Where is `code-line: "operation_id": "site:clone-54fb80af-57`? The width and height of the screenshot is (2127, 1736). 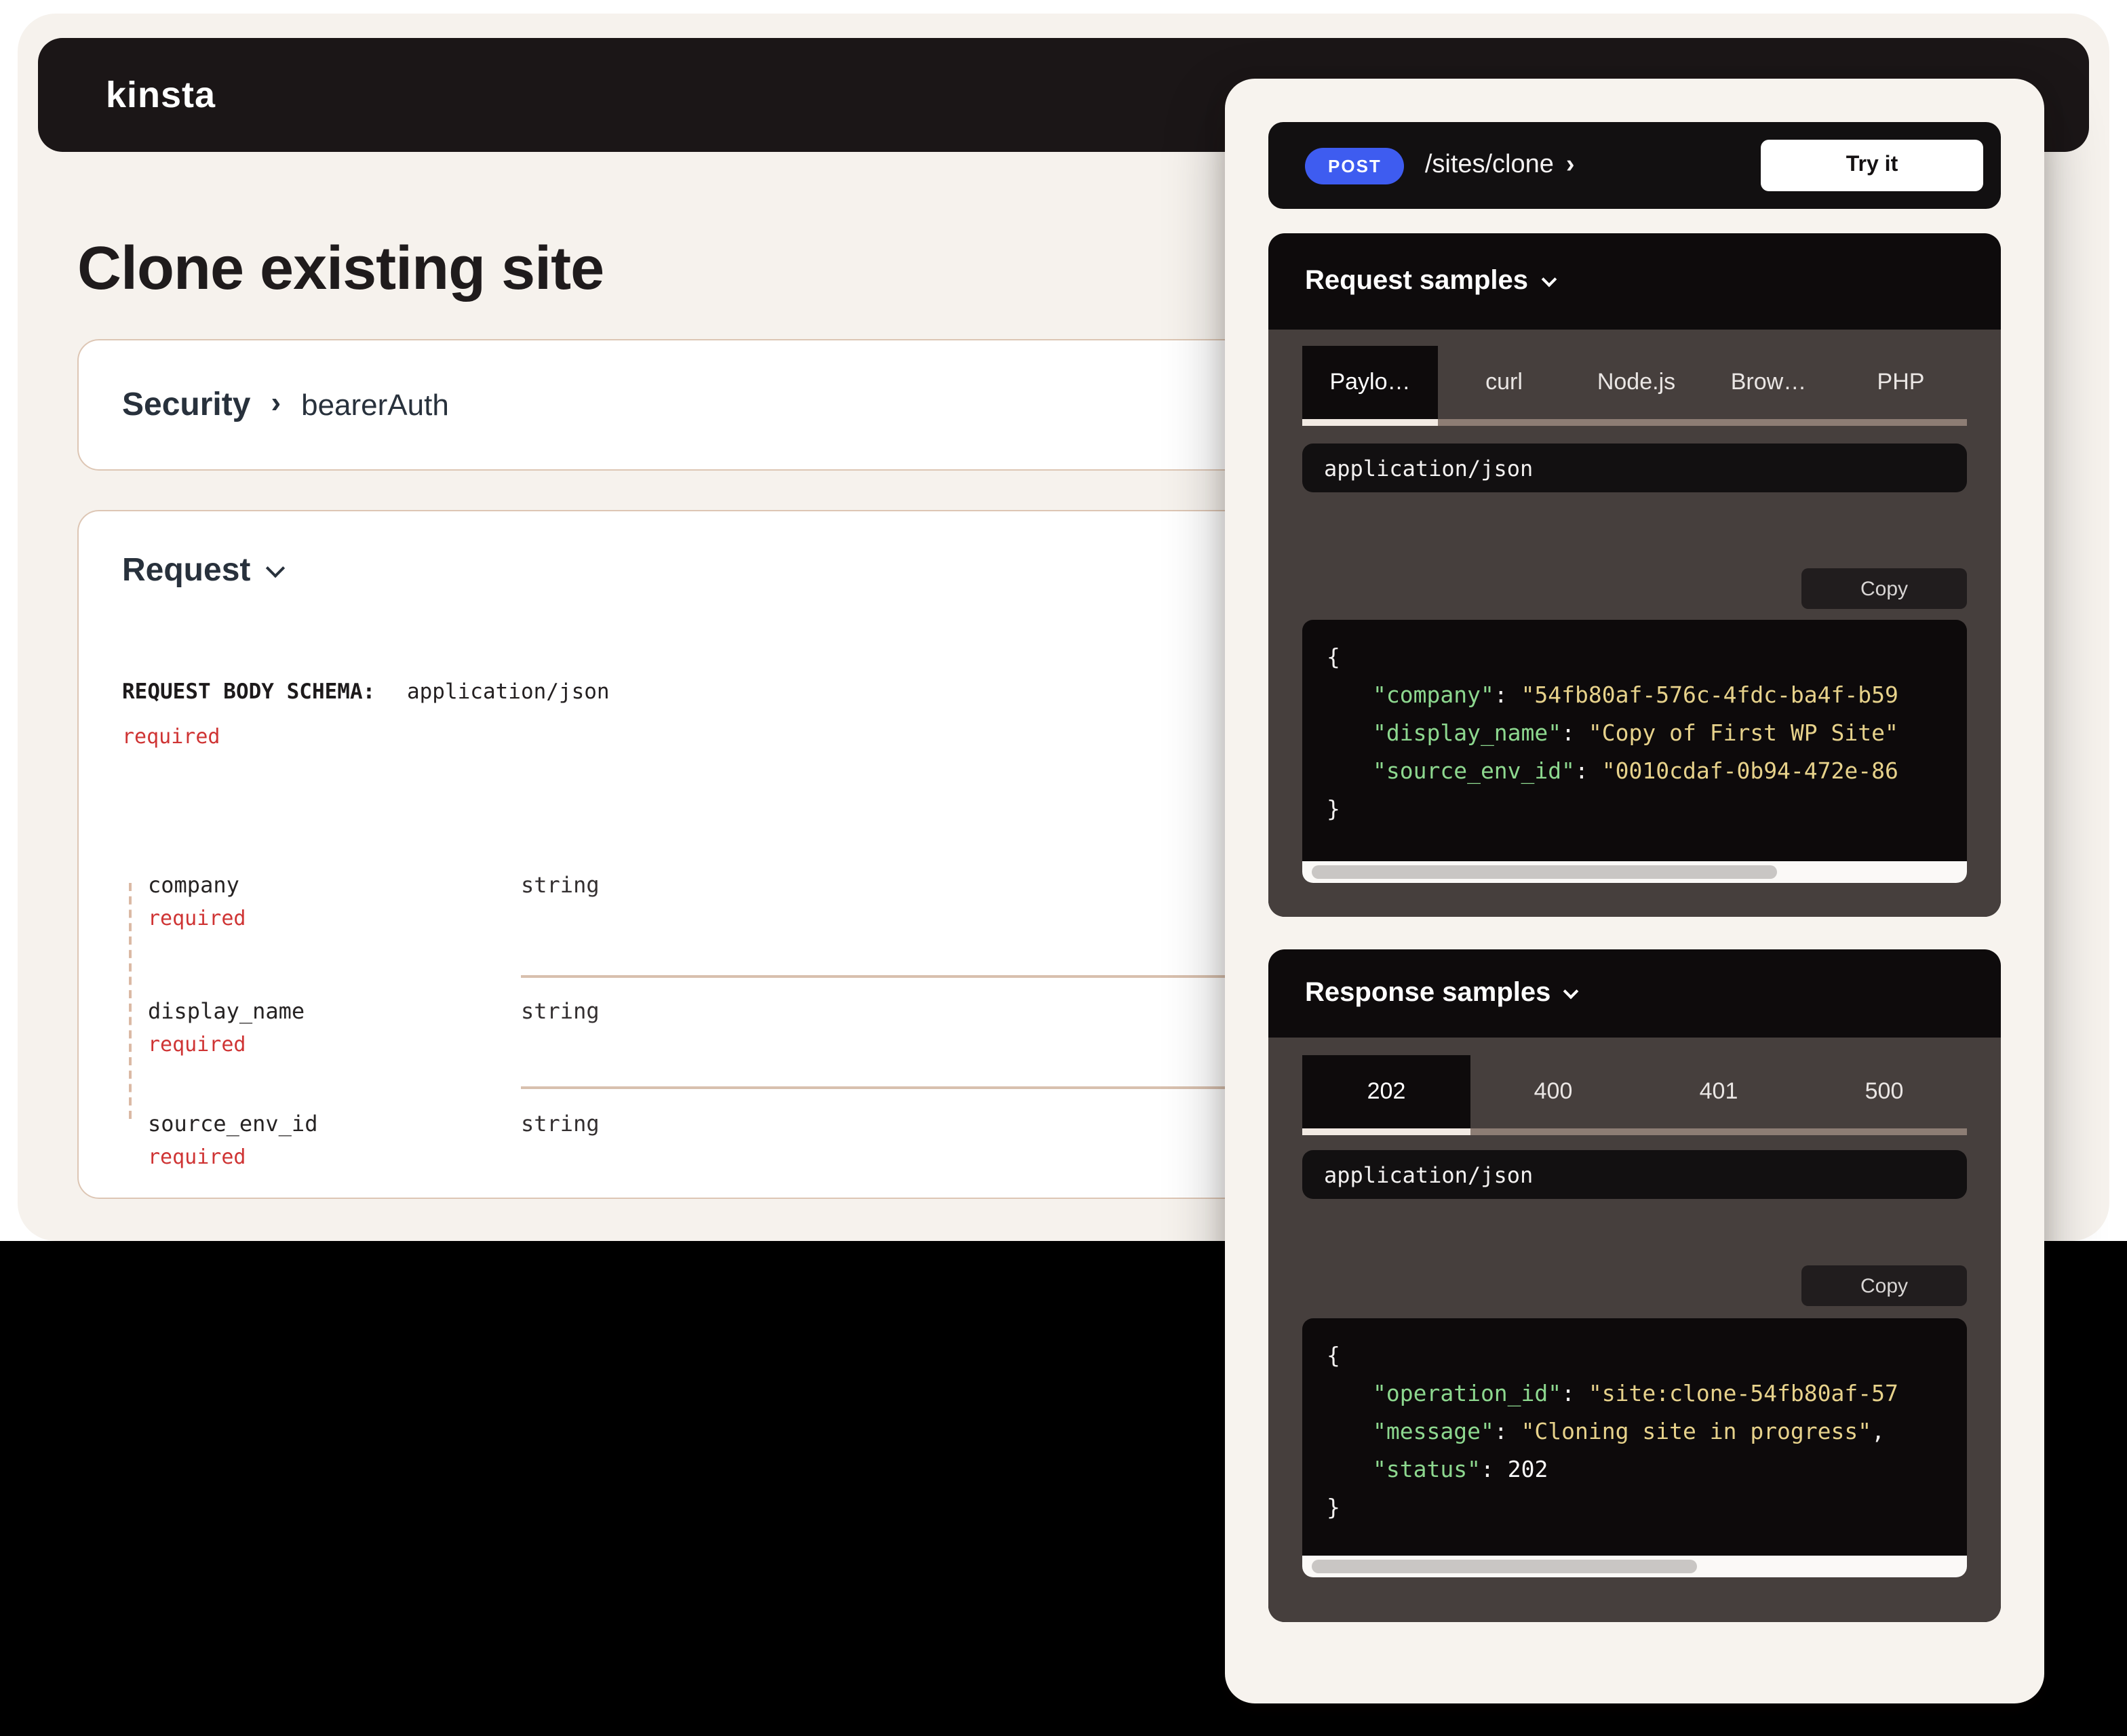
code-line: "operation_id": "site:clone-54fb80af-57 is located at coordinates (1635, 1394).